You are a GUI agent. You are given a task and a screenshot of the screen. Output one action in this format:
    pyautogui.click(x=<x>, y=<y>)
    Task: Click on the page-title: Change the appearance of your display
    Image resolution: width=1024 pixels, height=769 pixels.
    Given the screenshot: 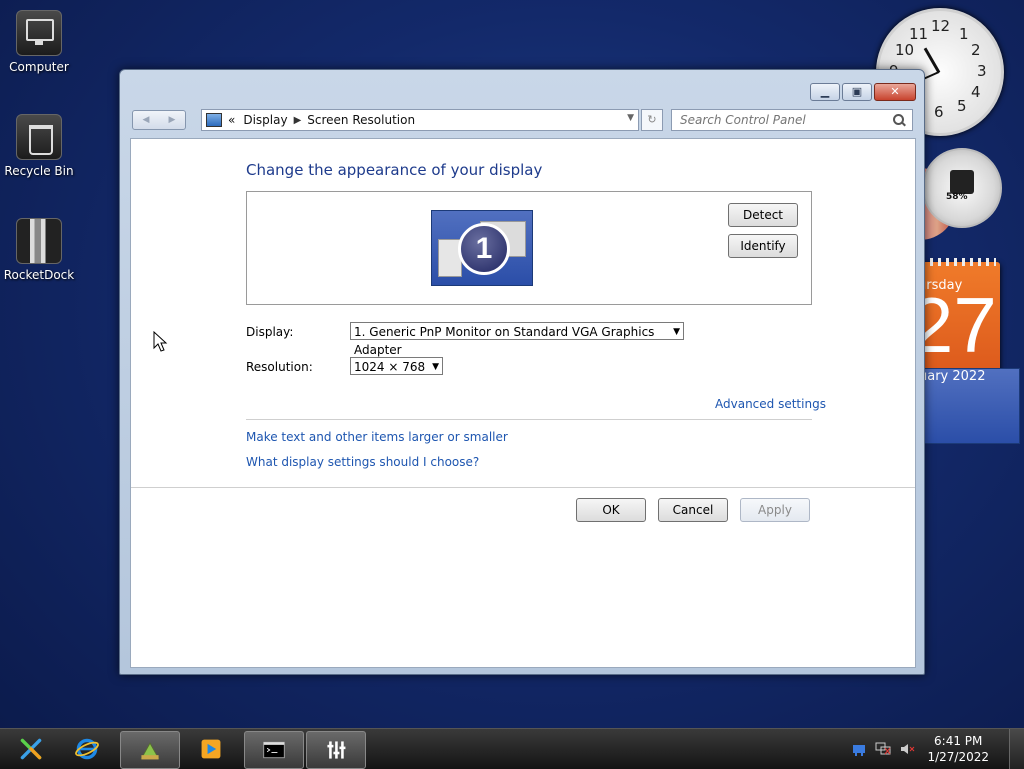 What is the action you would take?
    pyautogui.click(x=394, y=170)
    